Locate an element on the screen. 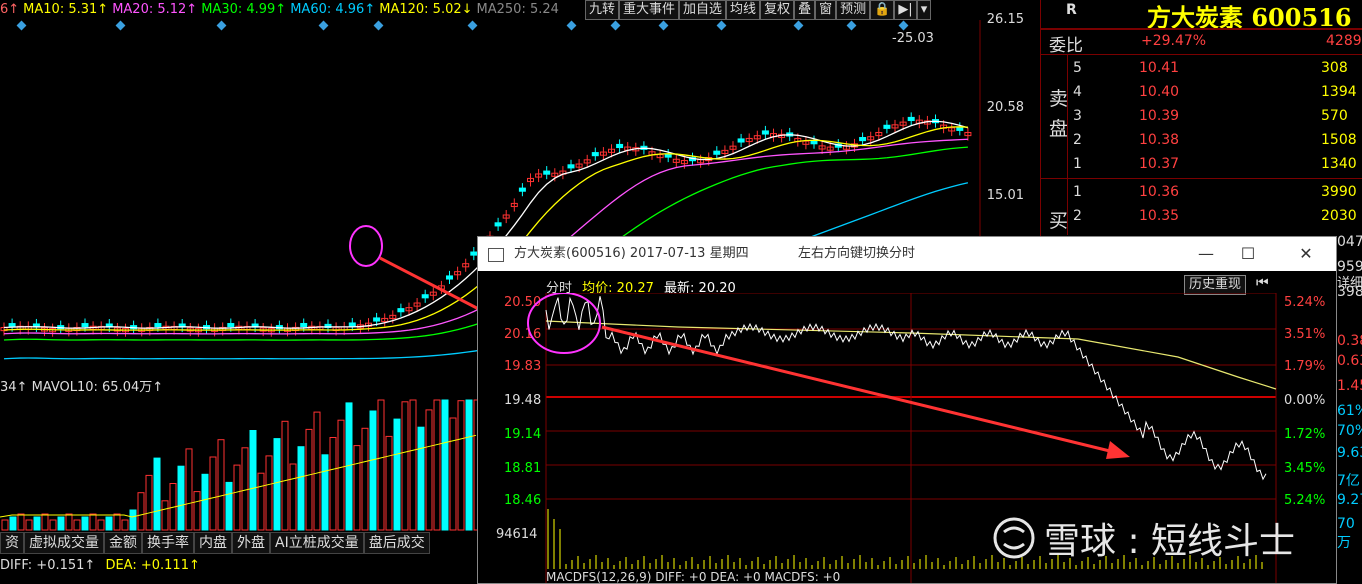  sell-level-row: 3 10.39 570 is located at coordinates (1201, 116).